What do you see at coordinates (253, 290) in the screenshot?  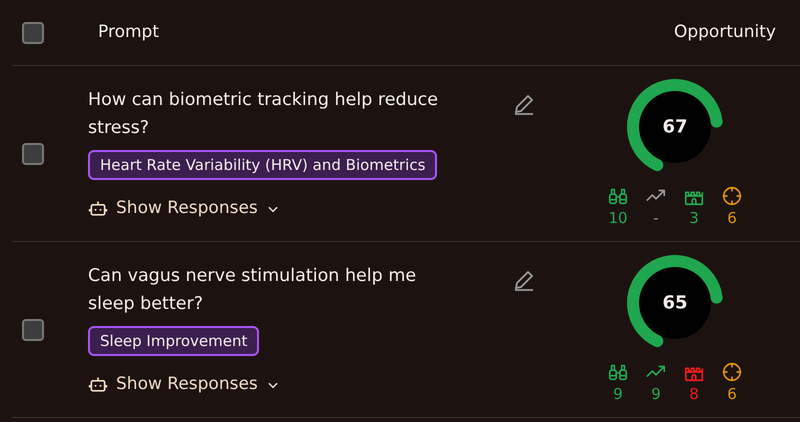 I see `prompt-text: Can vagus nerve stimulation help me sleep better?` at bounding box center [253, 290].